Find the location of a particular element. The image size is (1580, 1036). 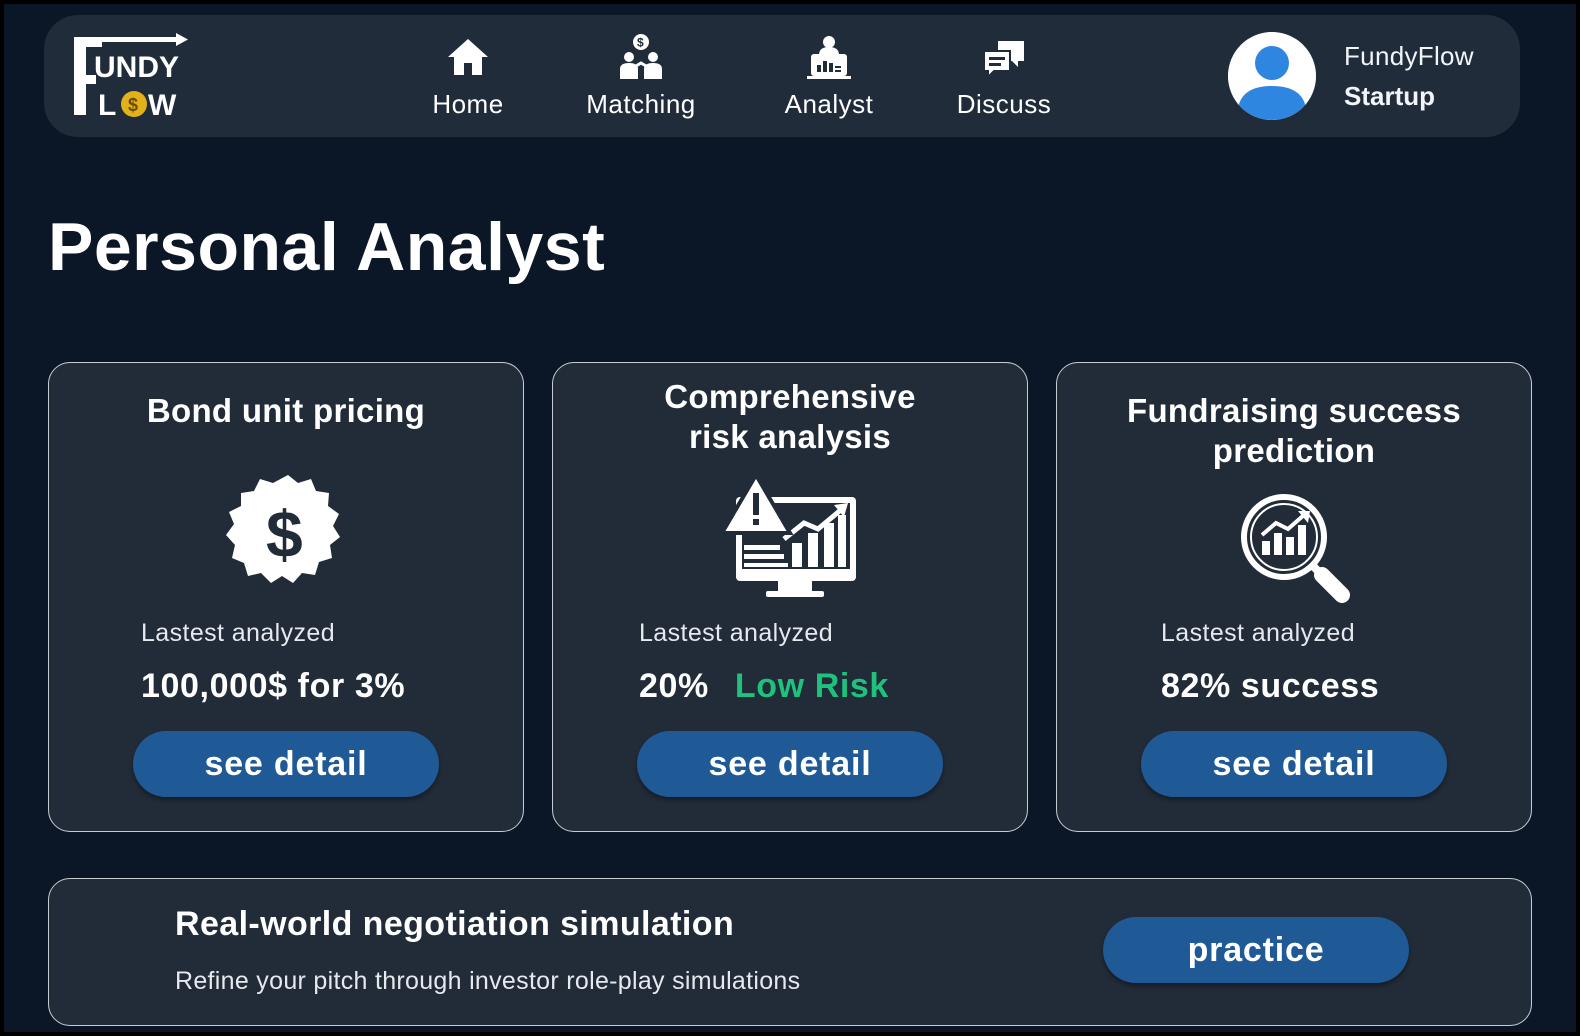

card-title: Comprehensive risk analysis is located at coordinates (790, 416).